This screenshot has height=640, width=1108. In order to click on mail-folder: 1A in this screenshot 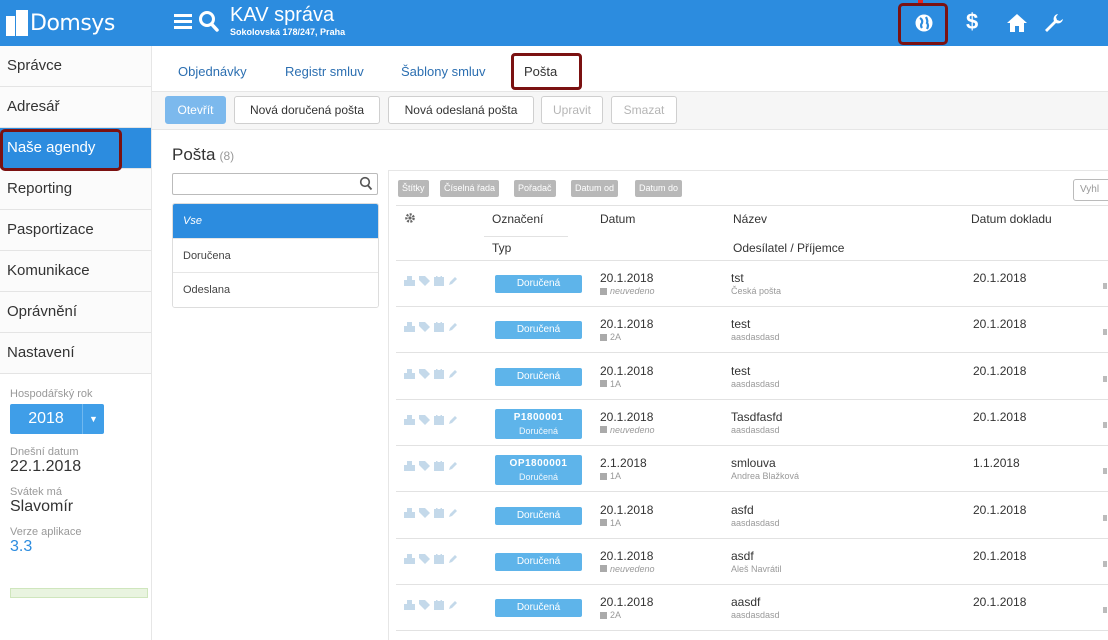, I will do `click(610, 384)`.